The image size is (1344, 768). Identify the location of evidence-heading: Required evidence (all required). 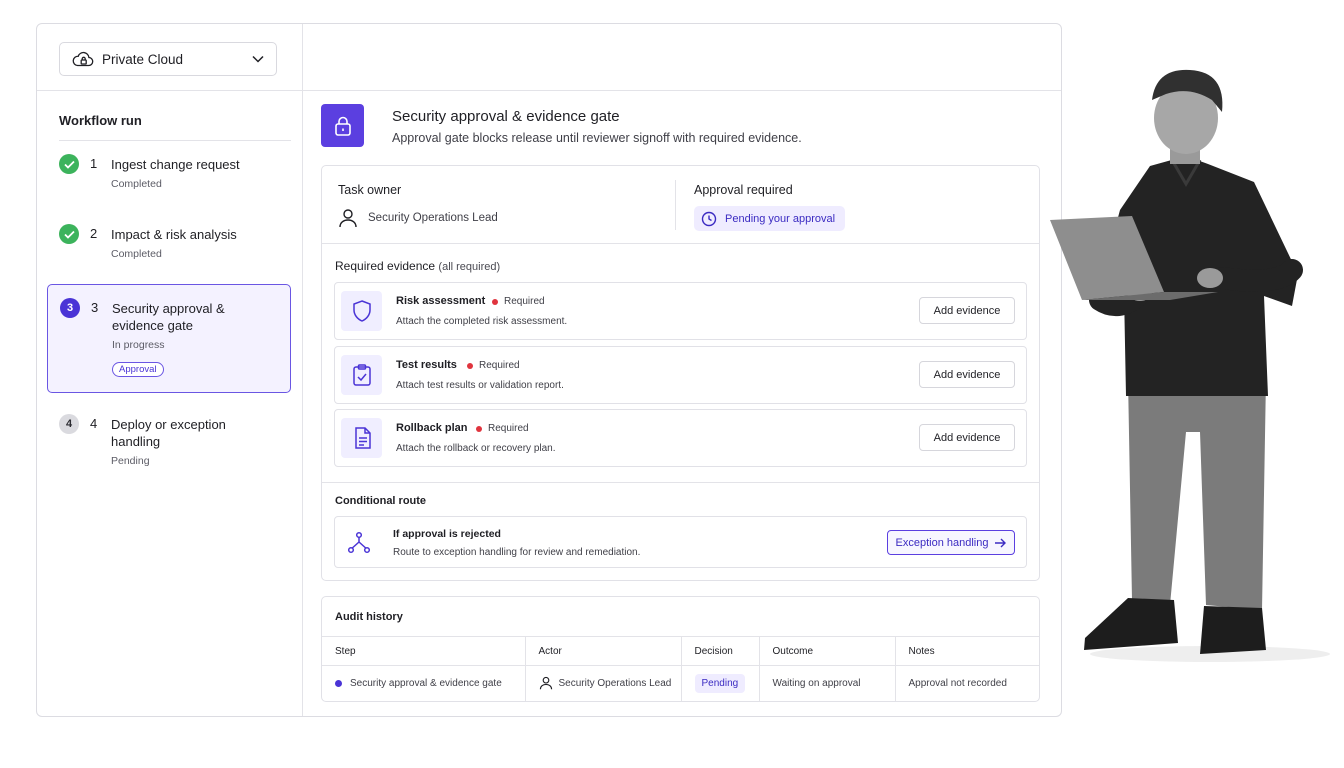
(417, 266).